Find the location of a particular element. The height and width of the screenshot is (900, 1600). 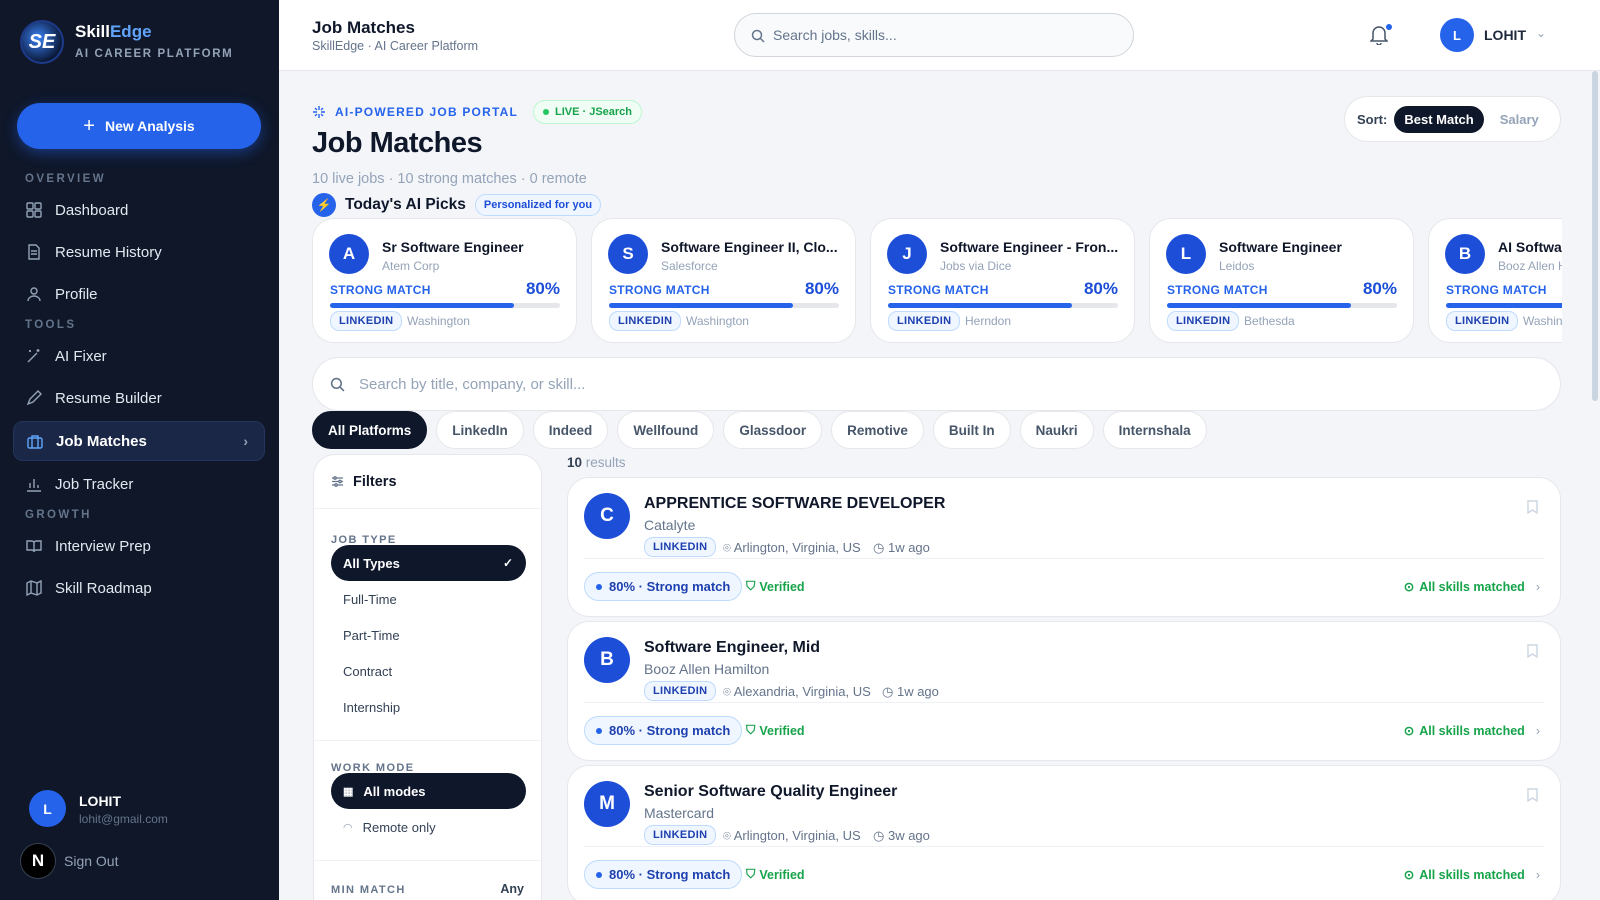

company-avatar: A is located at coordinates (349, 254).